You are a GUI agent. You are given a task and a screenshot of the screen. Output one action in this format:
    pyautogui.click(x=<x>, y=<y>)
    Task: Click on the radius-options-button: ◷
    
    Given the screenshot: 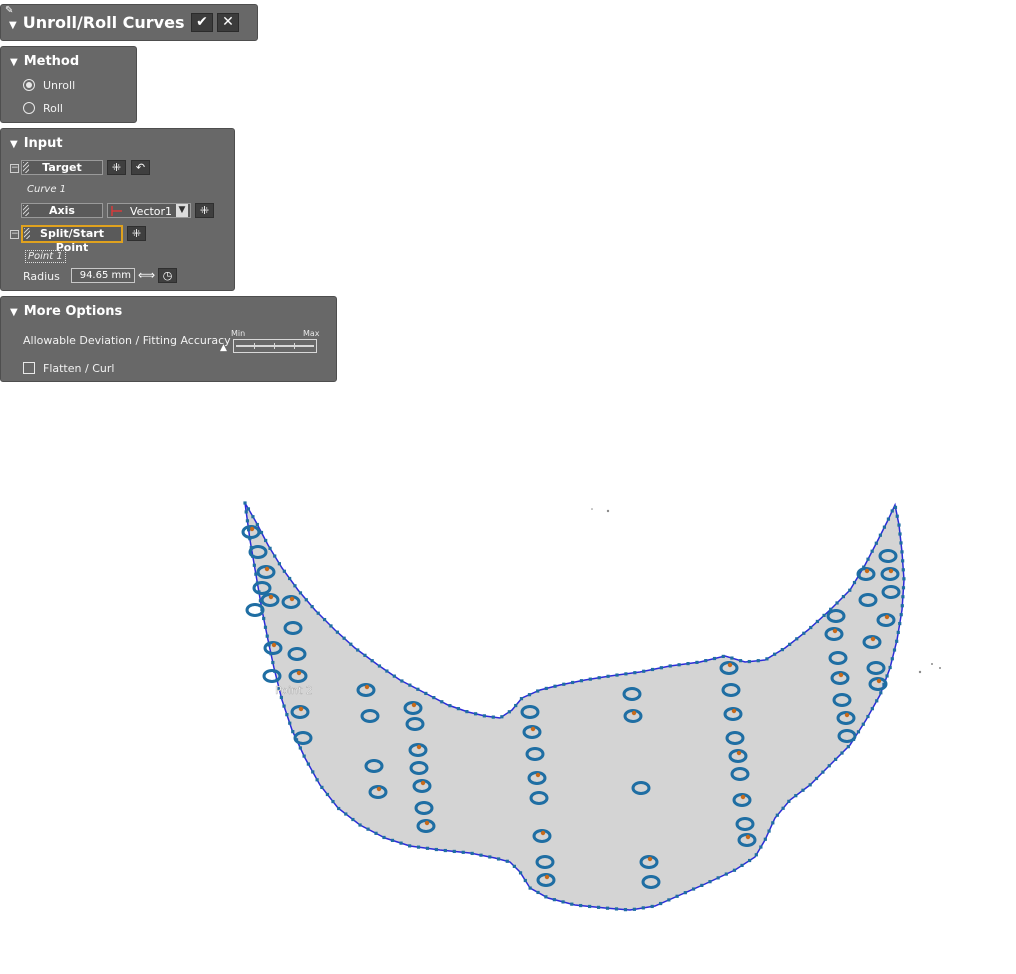 What is the action you would take?
    pyautogui.click(x=167, y=275)
    